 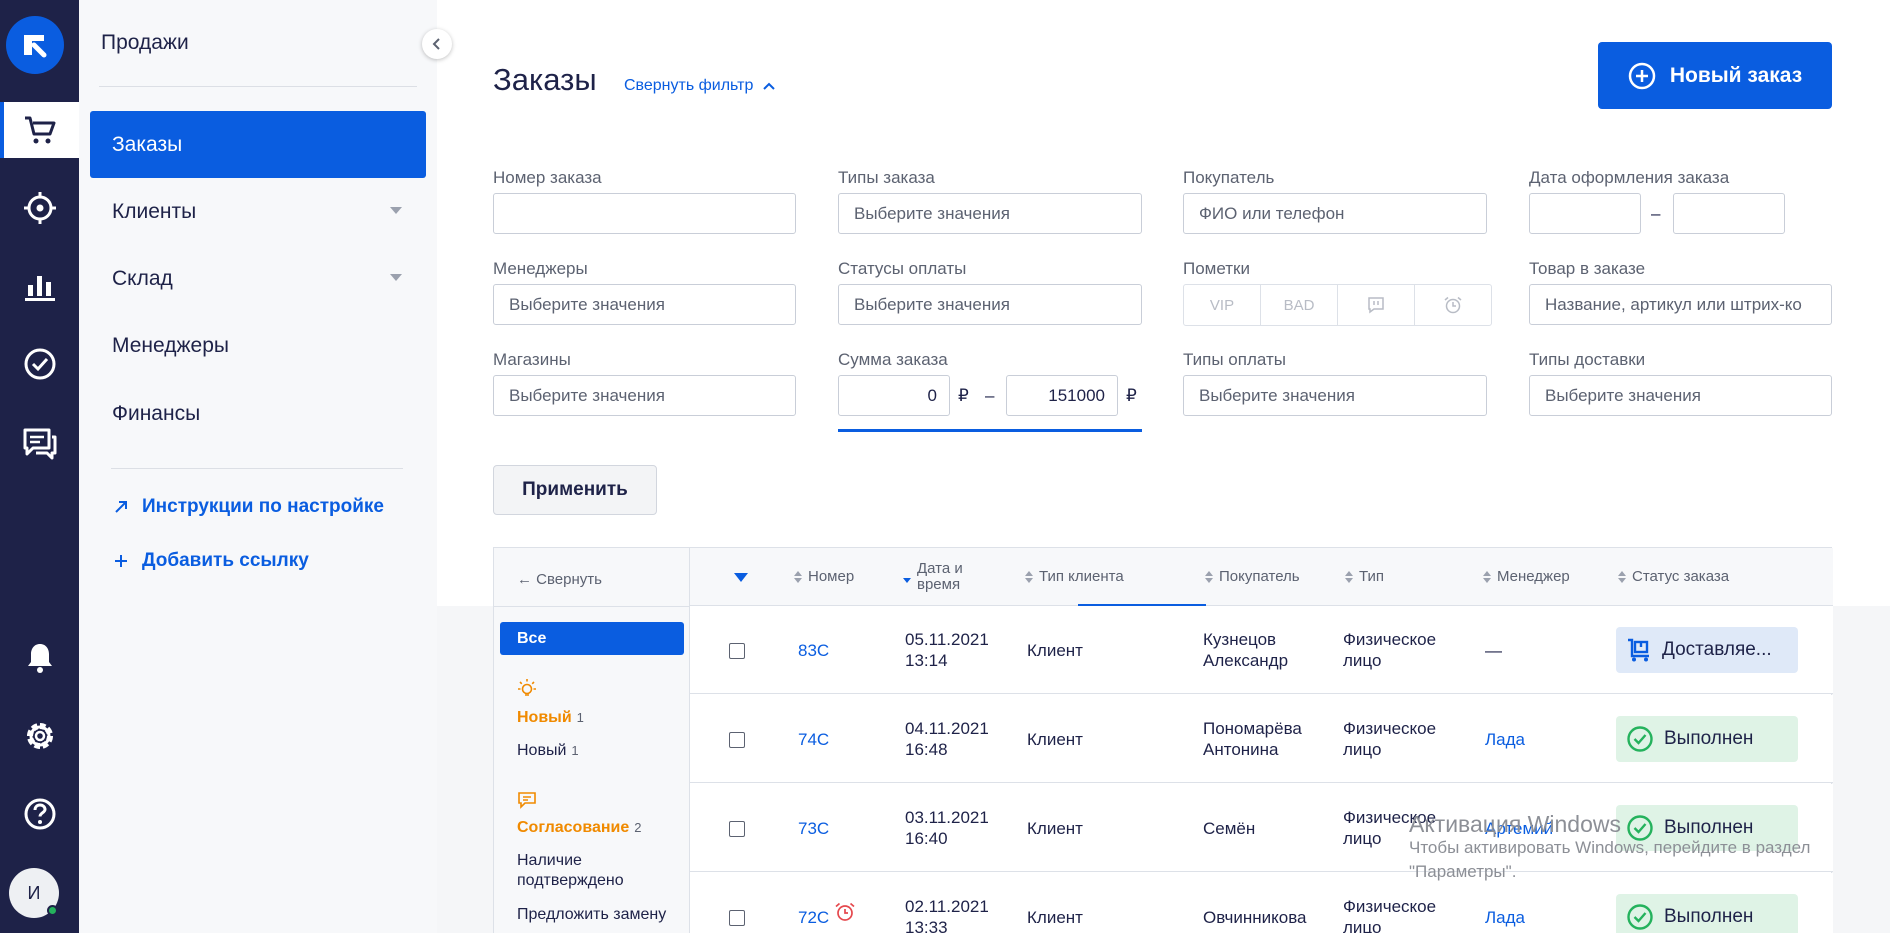 What do you see at coordinates (258, 345) in the screenshot?
I see `sidebar-item-managers: Менеджеры` at bounding box center [258, 345].